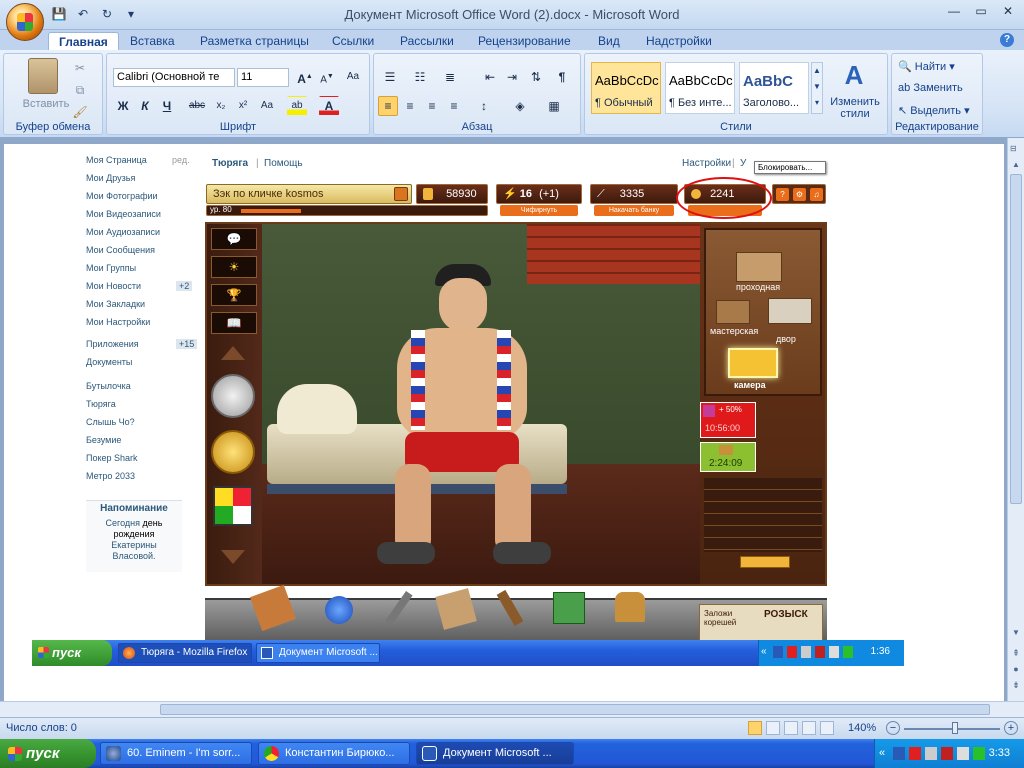 This screenshot has height=768, width=1024. Describe the element at coordinates (283, 163) in the screenshot. I see `game-help-link: Помощь` at that location.